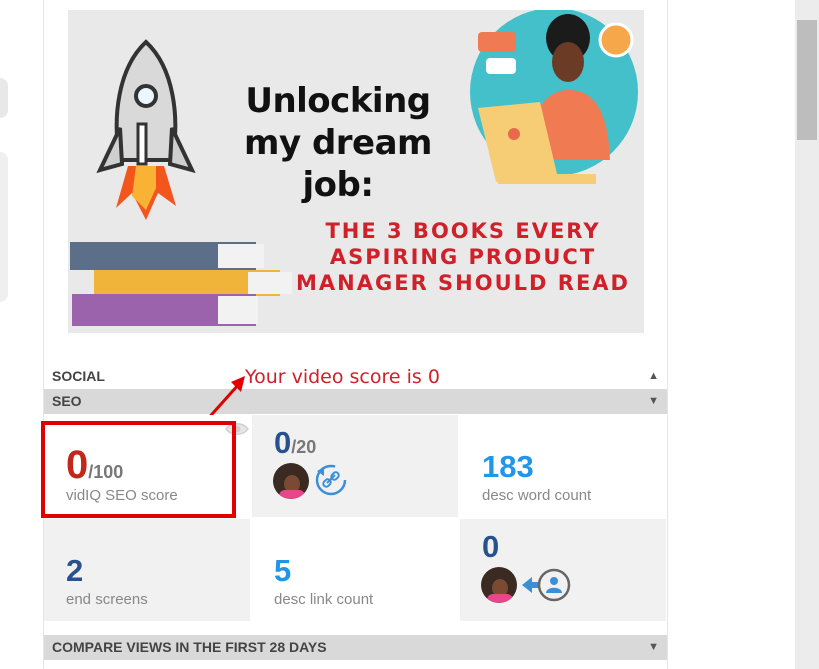 Image resolution: width=819 pixels, height=669 pixels. I want to click on subscribe-arrow-icon, so click(546, 585).